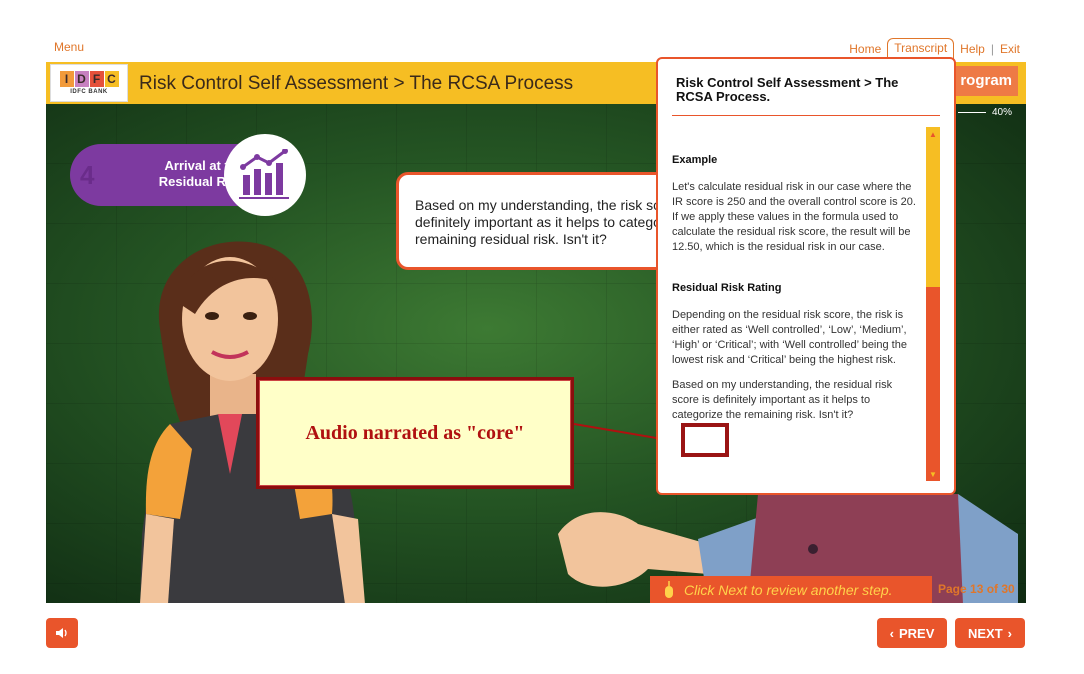 This screenshot has width=1084, height=674. What do you see at coordinates (89, 92) in the screenshot?
I see `logo-subtitle: IDFC BANK` at bounding box center [89, 92].